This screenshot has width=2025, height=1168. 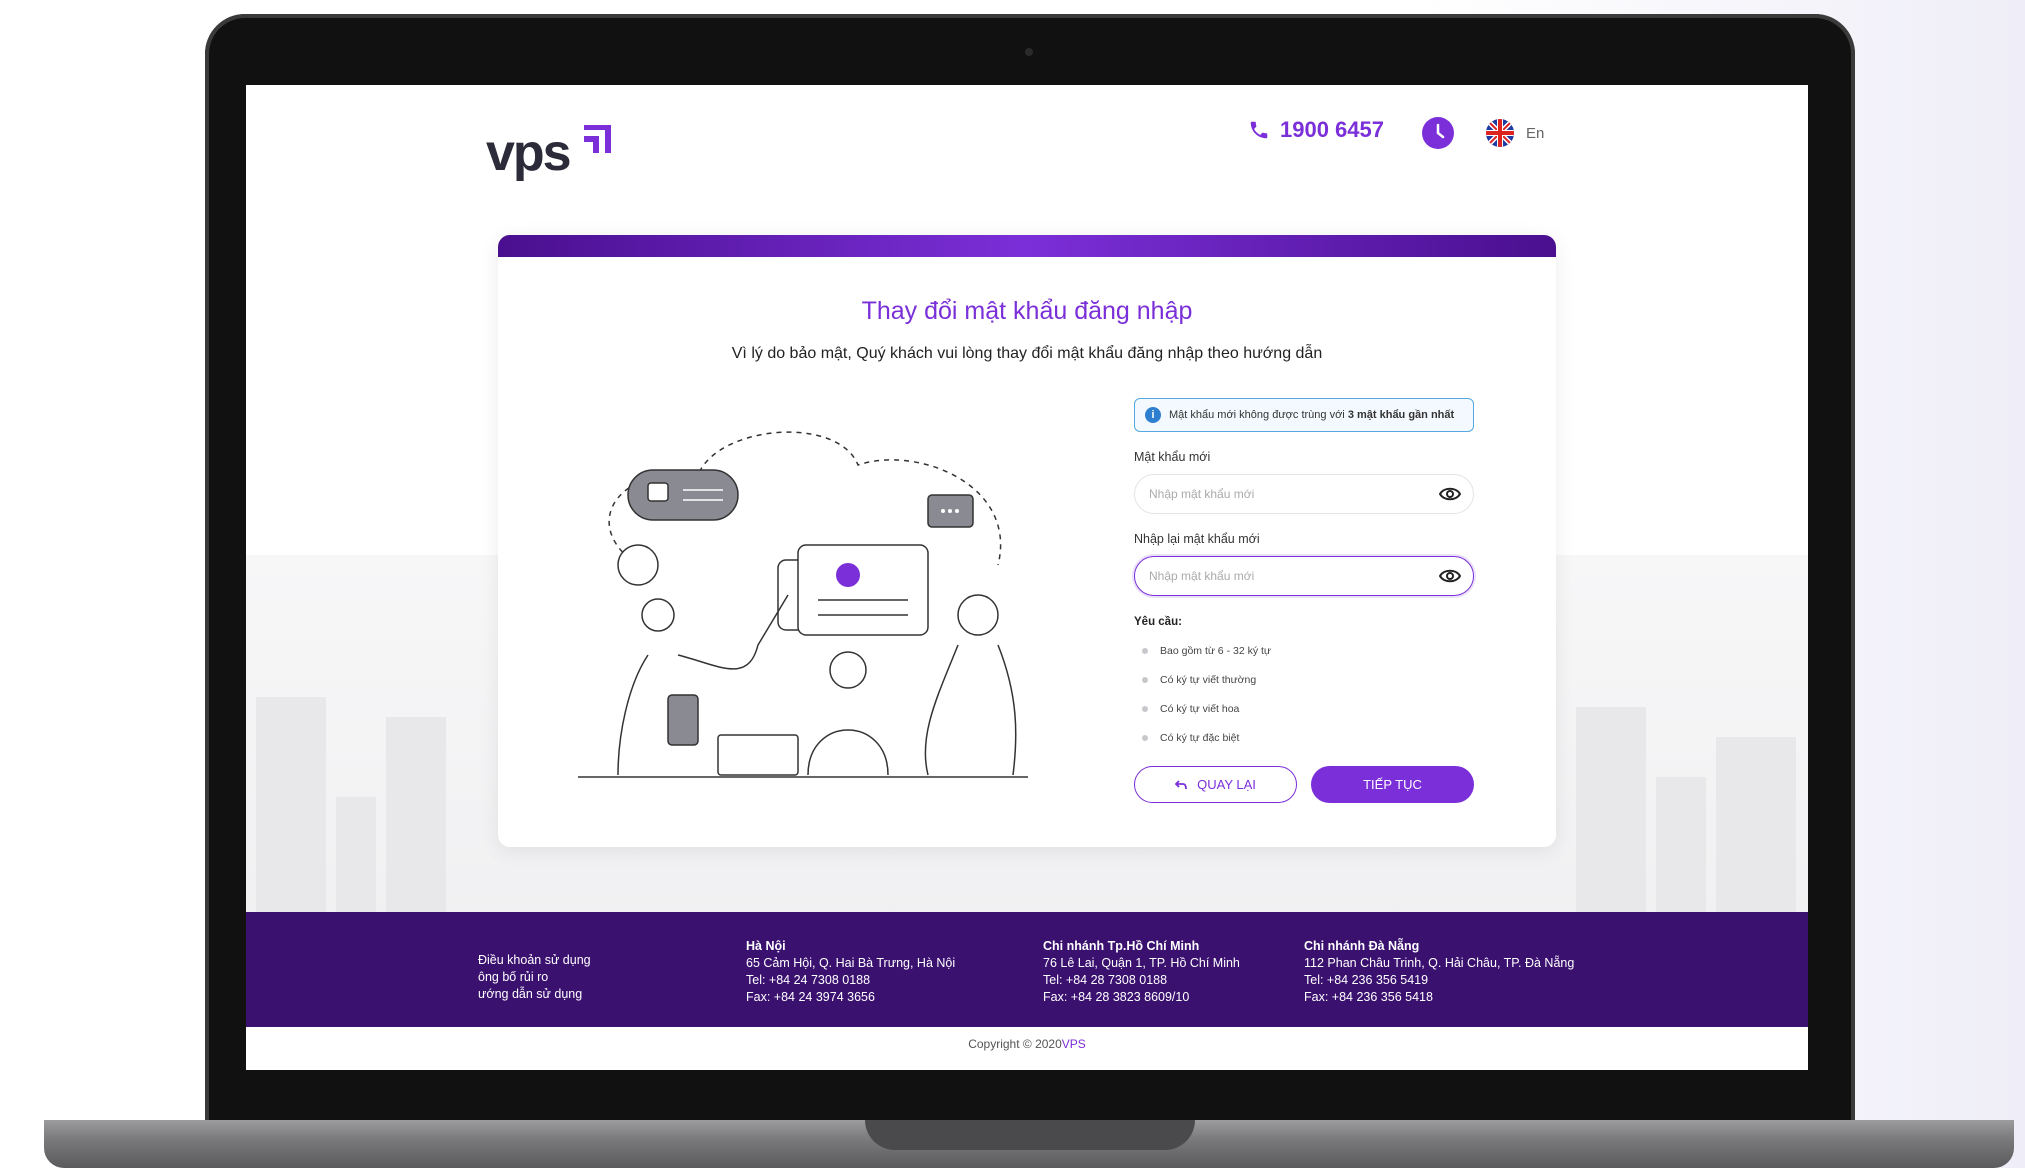 I want to click on new-password-field-wrap, so click(x=1304, y=494).